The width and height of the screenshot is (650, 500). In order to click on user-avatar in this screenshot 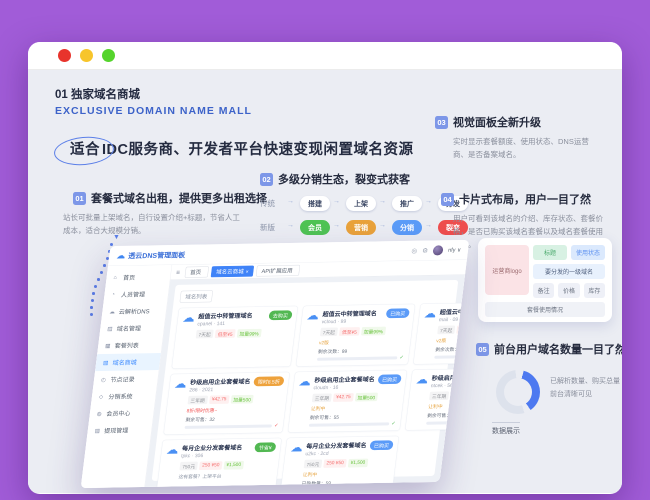, I will do `click(438, 250)`.